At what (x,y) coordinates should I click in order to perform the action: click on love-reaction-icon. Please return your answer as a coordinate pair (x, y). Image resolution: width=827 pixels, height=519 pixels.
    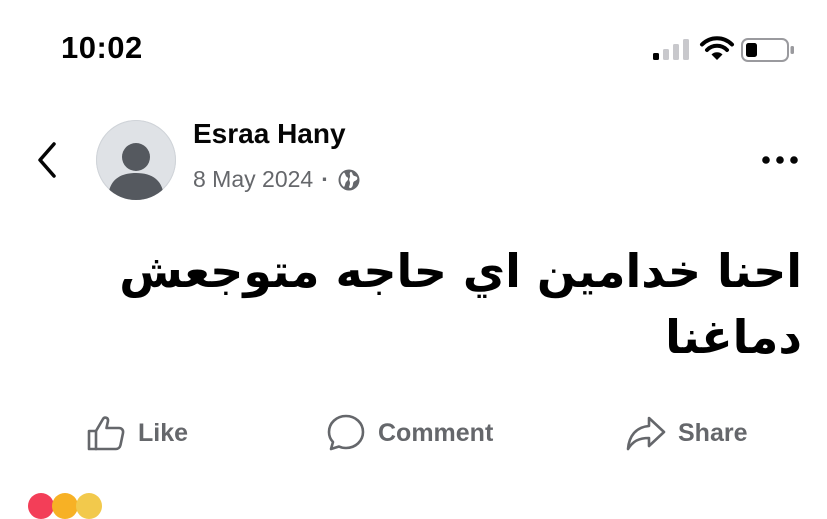
    Looking at the image, I should click on (41, 506).